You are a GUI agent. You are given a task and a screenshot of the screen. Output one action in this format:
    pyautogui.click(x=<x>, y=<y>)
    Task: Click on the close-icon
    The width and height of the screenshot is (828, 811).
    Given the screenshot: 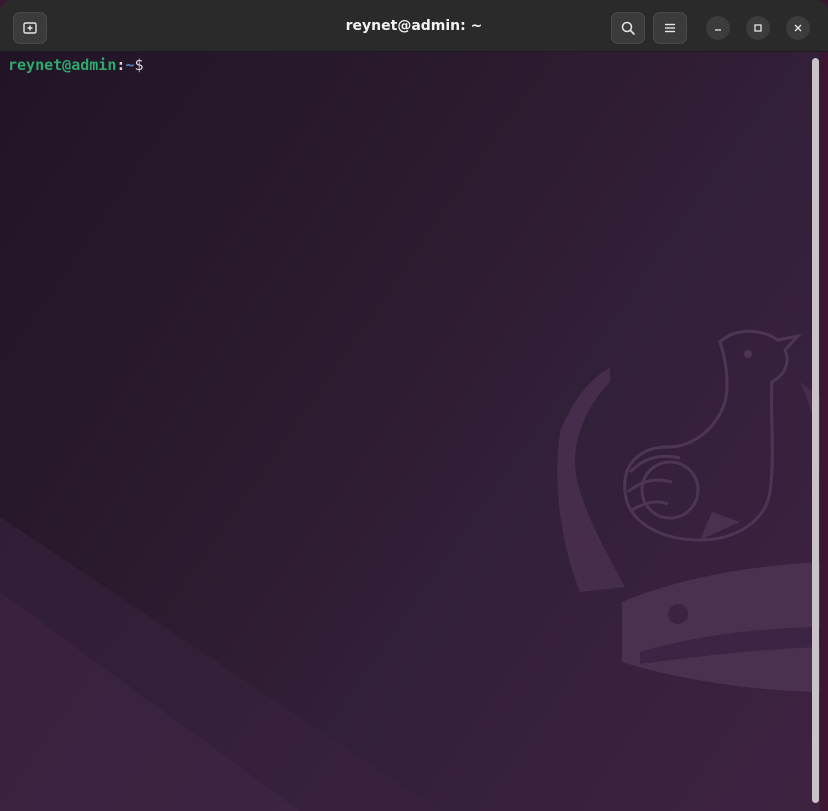 What is the action you would take?
    pyautogui.click(x=798, y=28)
    